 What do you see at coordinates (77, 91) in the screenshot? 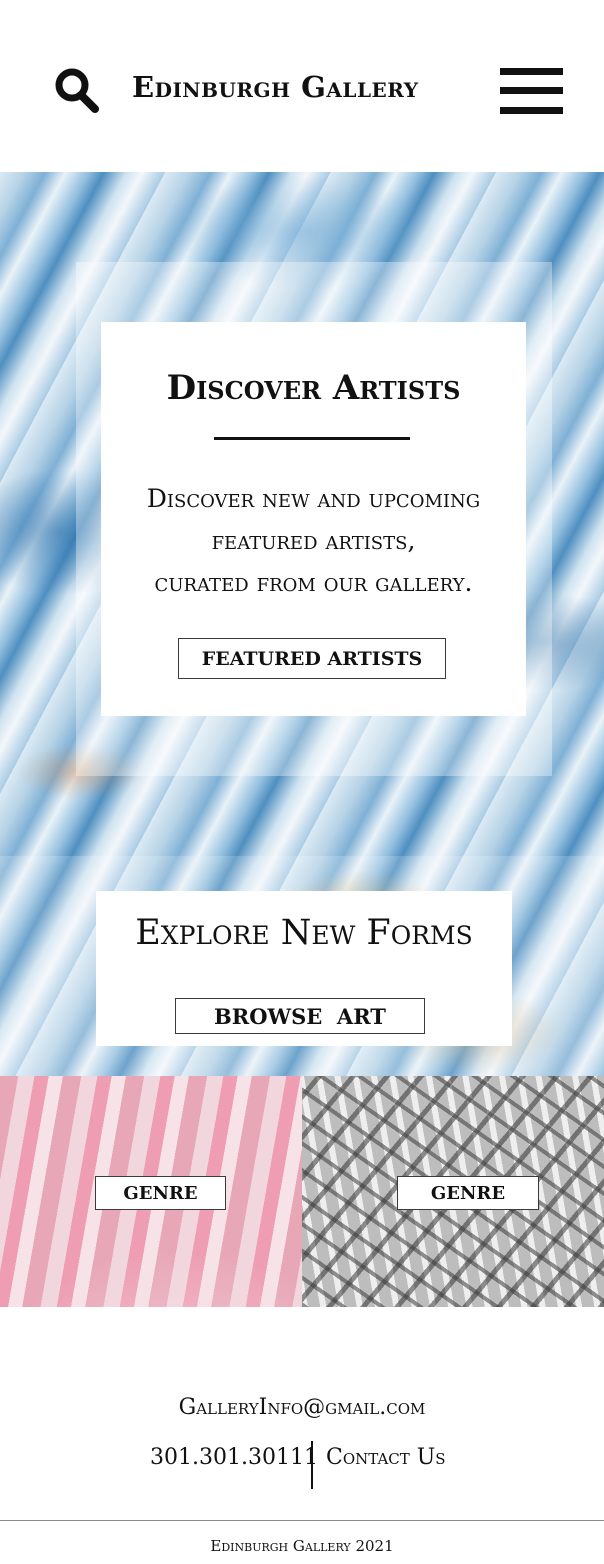
I see `search-icon` at bounding box center [77, 91].